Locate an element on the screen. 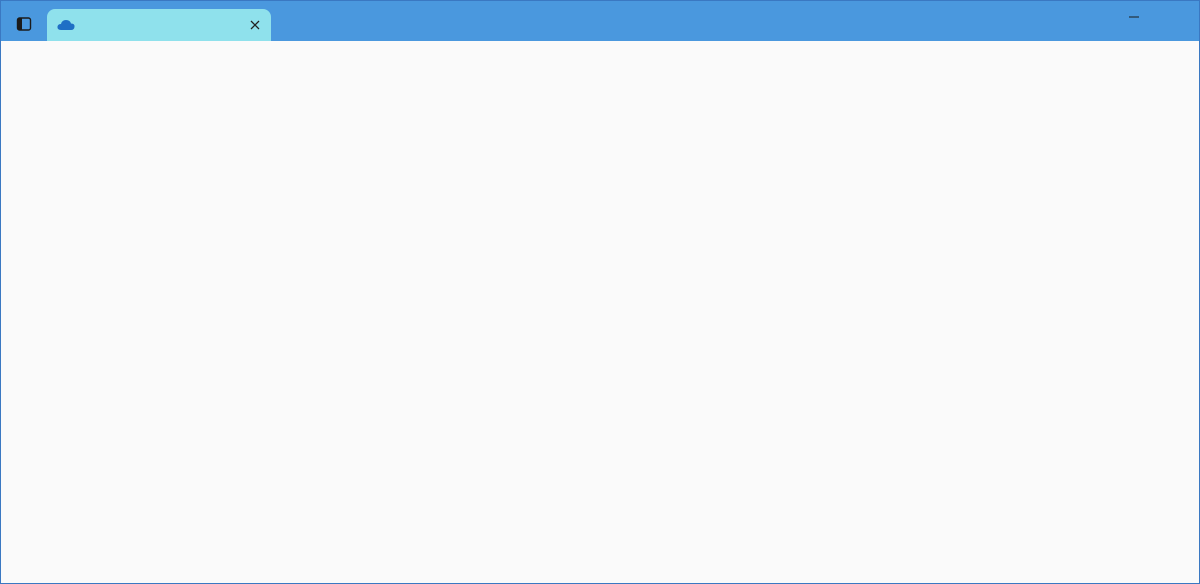  tab-close-button is located at coordinates (255, 25).